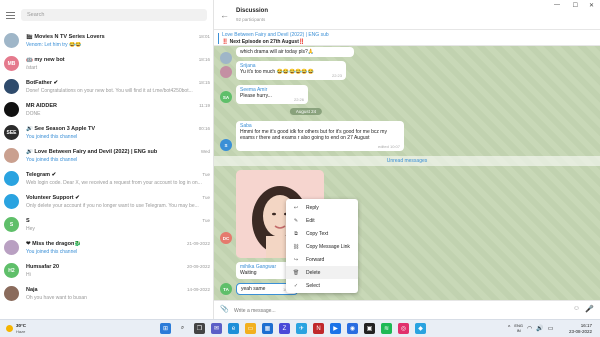 The height and width of the screenshot is (337, 600). Describe the element at coordinates (226, 238) in the screenshot. I see `avatar: DC` at that location.